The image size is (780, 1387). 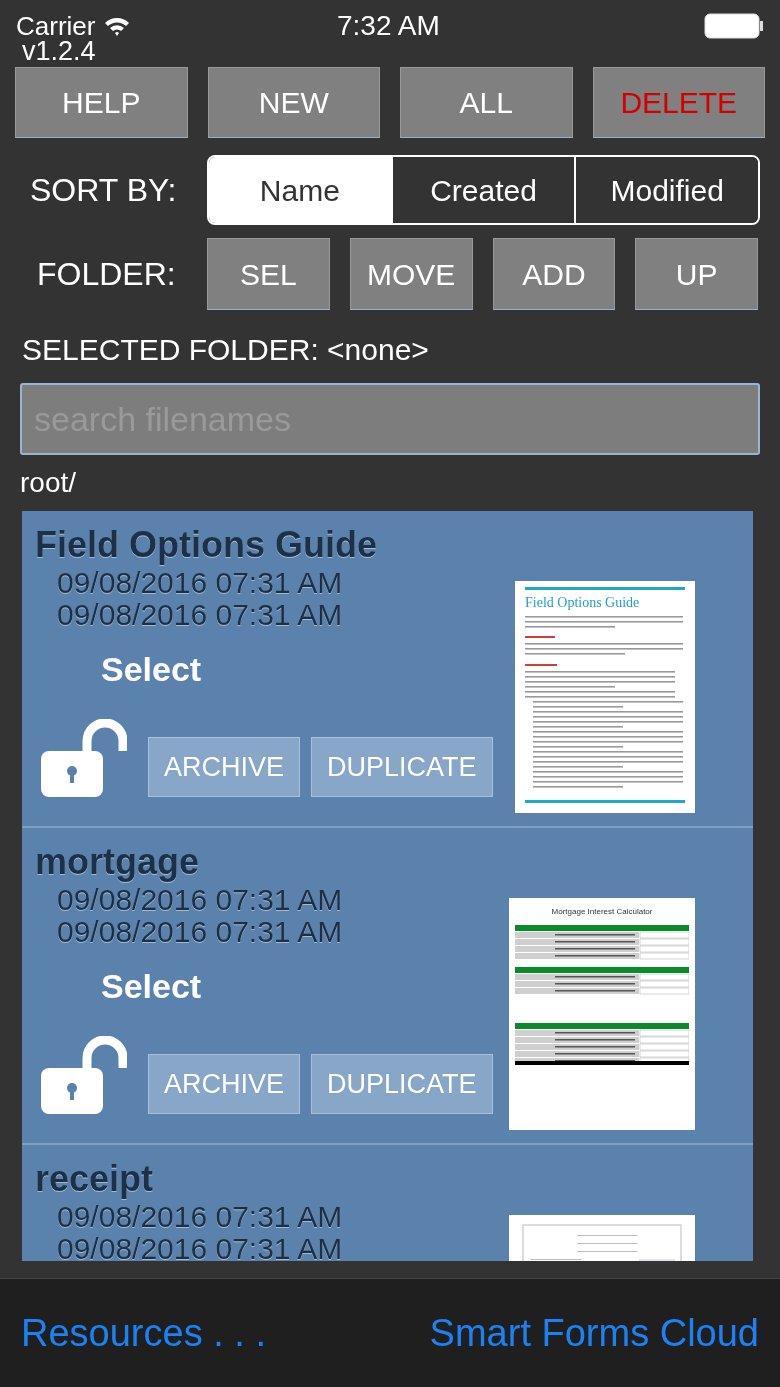 I want to click on clock: 7:32 AM, so click(x=388, y=26).